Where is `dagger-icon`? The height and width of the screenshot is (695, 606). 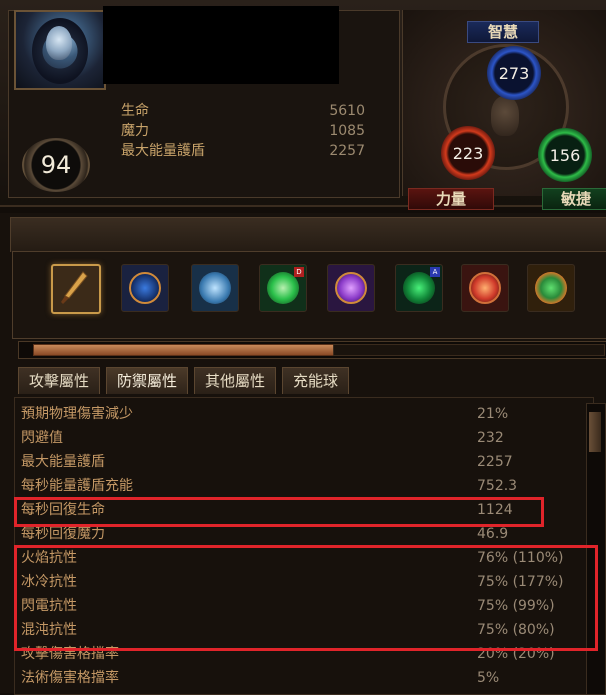 dagger-icon is located at coordinates (74, 287).